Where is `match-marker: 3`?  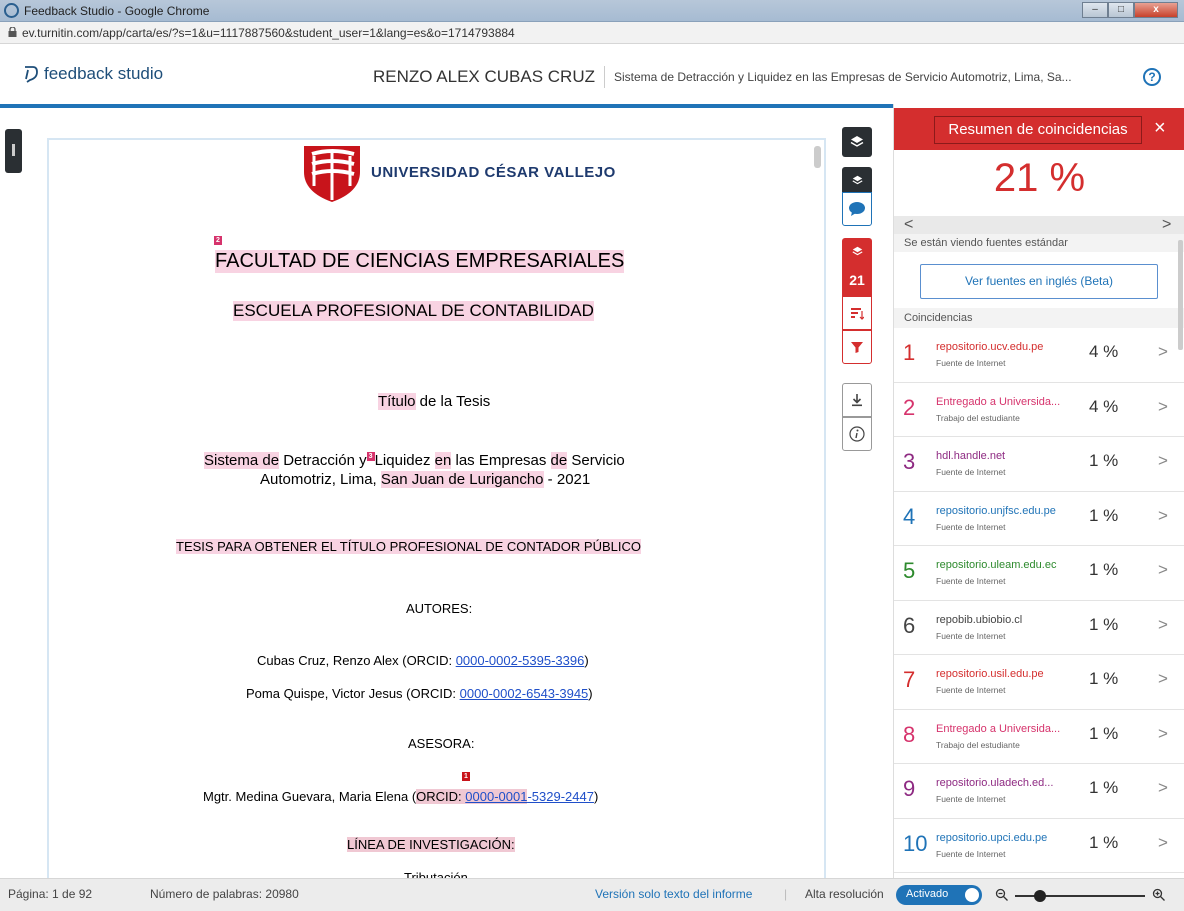 match-marker: 3 is located at coordinates (370, 456).